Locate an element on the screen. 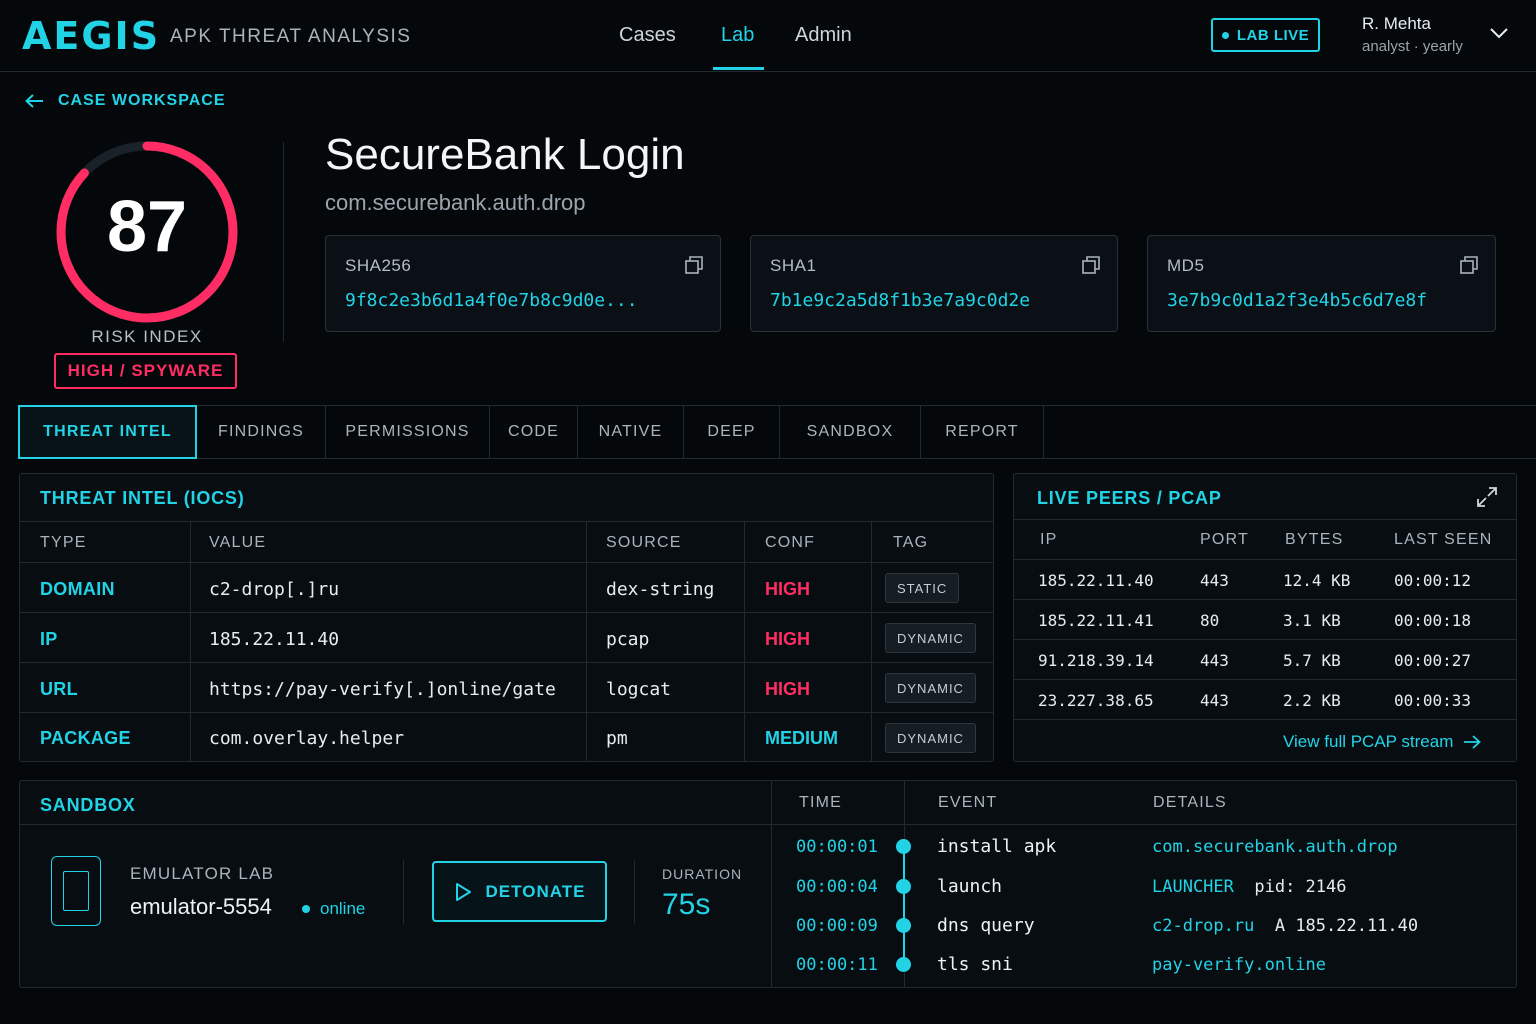 This screenshot has height=1024, width=1536. tab-sandbox: SANDBOX is located at coordinates (850, 432).